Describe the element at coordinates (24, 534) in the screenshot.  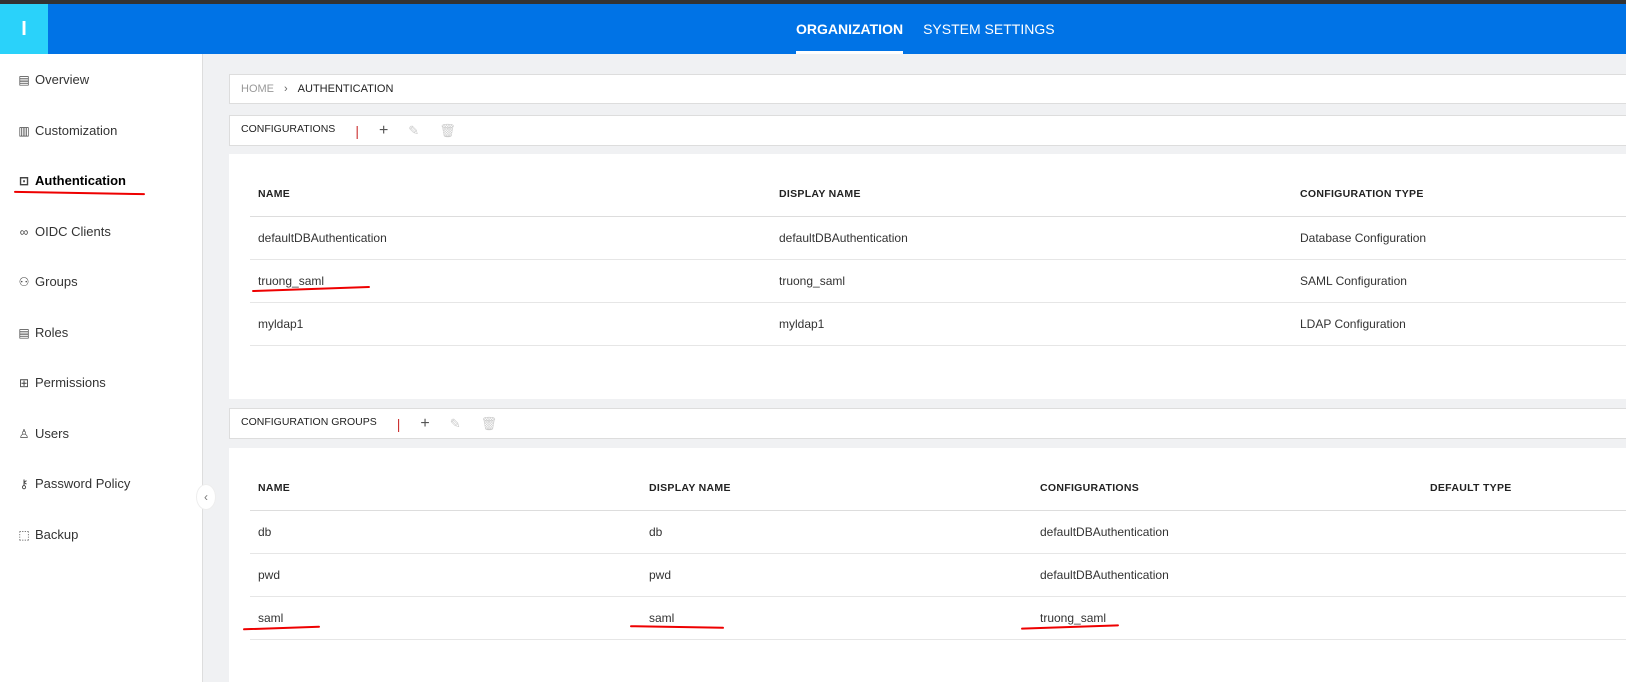
I see `backup-icon: ⬚` at that location.